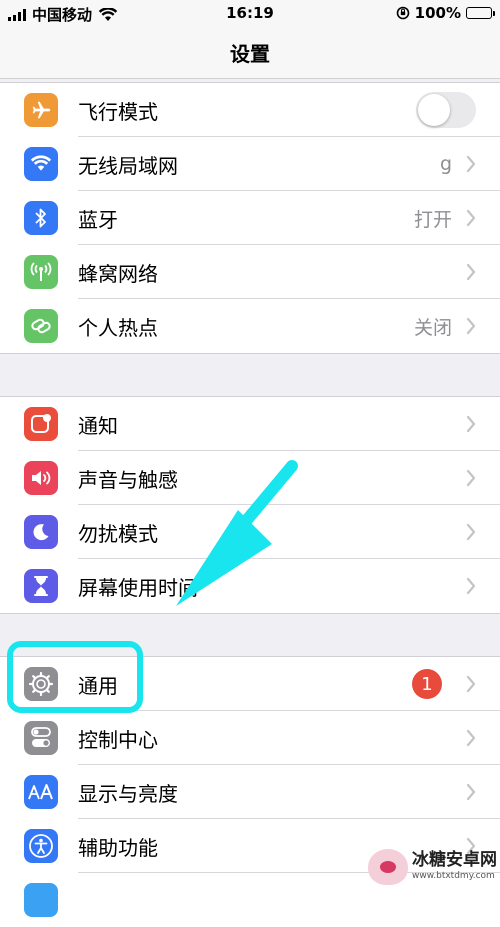  What do you see at coordinates (237, 533) in the screenshot?
I see `pointer-arrow` at bounding box center [237, 533].